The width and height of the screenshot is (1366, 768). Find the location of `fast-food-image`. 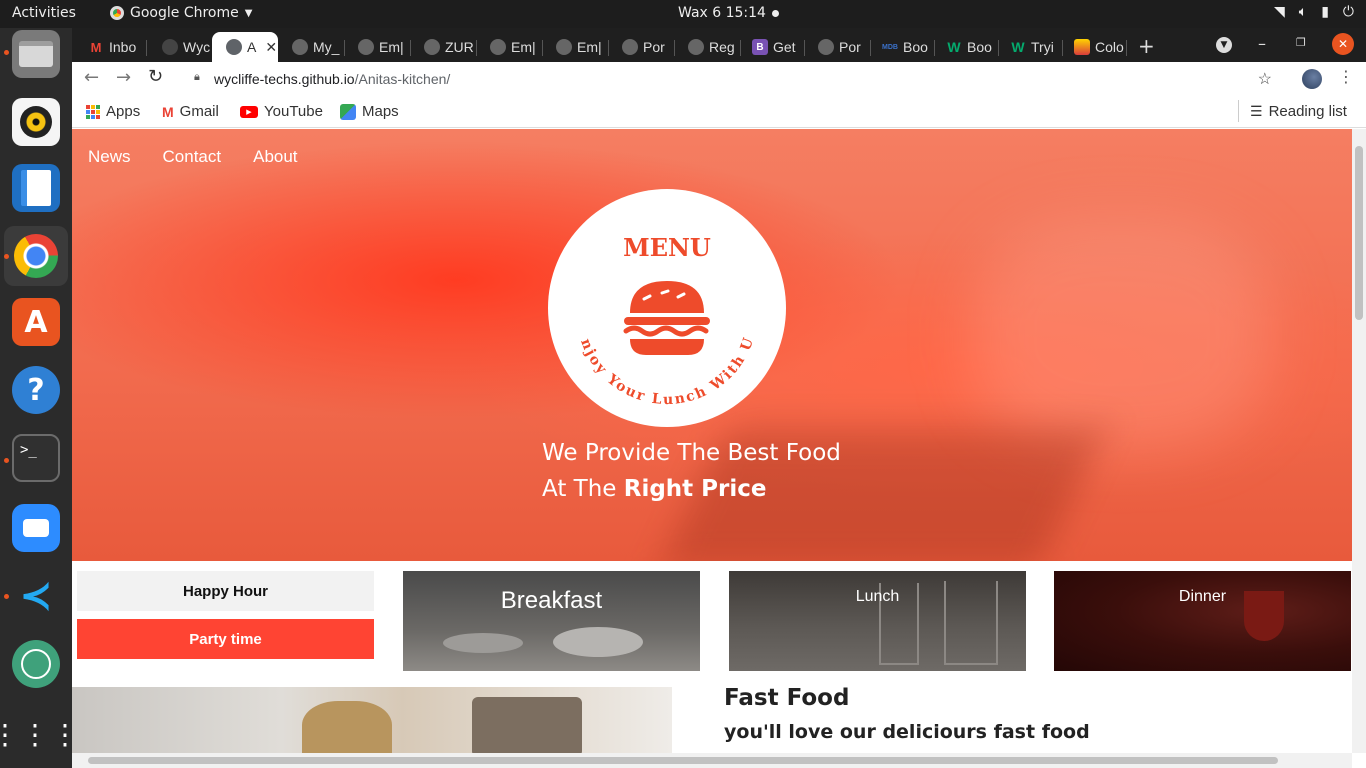

fast-food-image is located at coordinates (372, 720).